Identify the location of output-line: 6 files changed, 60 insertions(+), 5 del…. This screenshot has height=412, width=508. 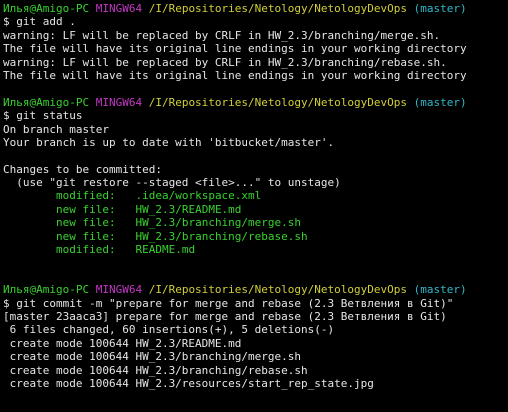
(169, 330).